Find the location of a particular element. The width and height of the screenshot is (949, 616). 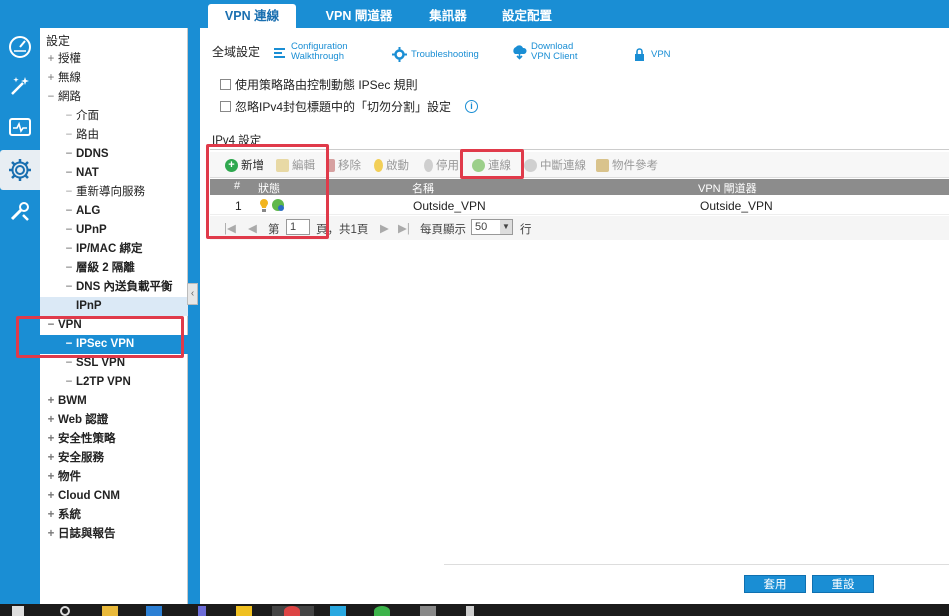

footer-divider is located at coordinates (696, 564).